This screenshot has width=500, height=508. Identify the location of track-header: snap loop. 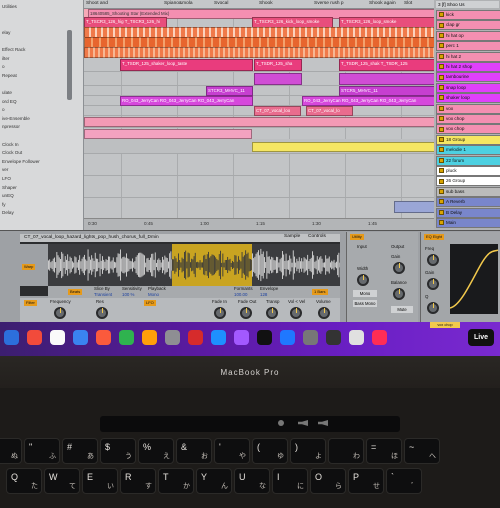
(468, 88).